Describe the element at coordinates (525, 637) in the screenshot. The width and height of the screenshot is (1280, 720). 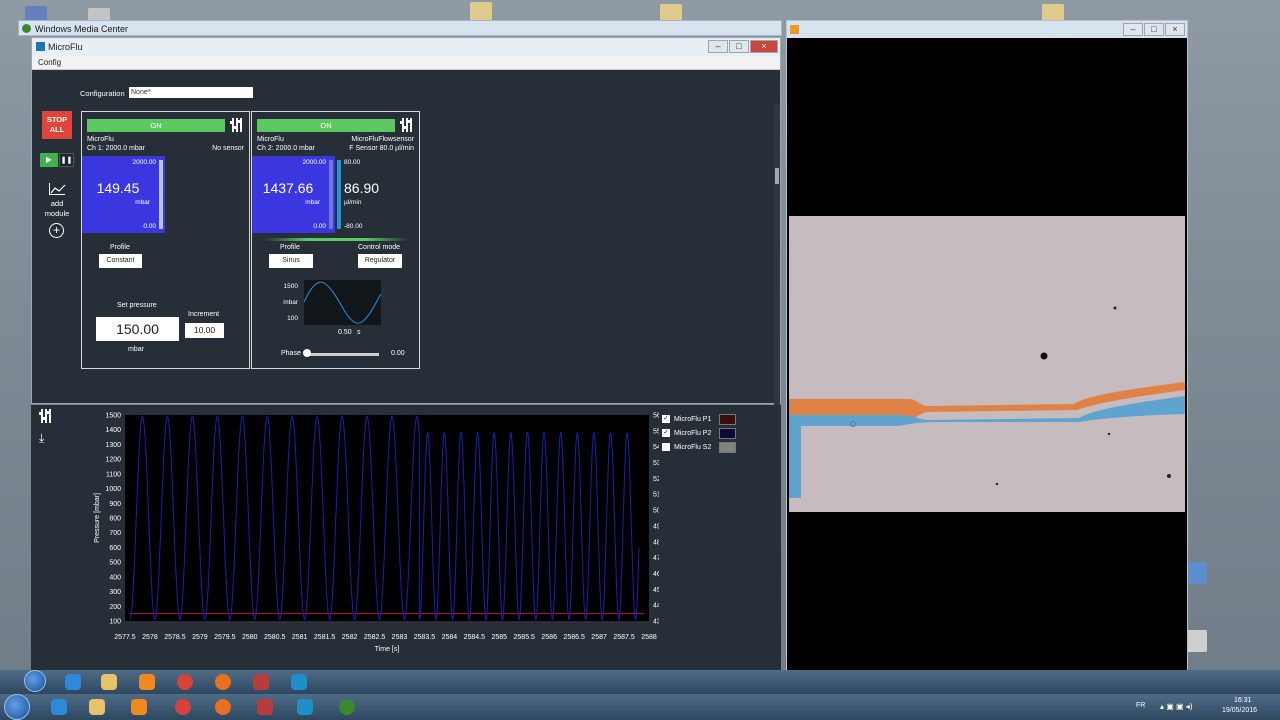
I see `x-tick-label: 2585.5` at that location.